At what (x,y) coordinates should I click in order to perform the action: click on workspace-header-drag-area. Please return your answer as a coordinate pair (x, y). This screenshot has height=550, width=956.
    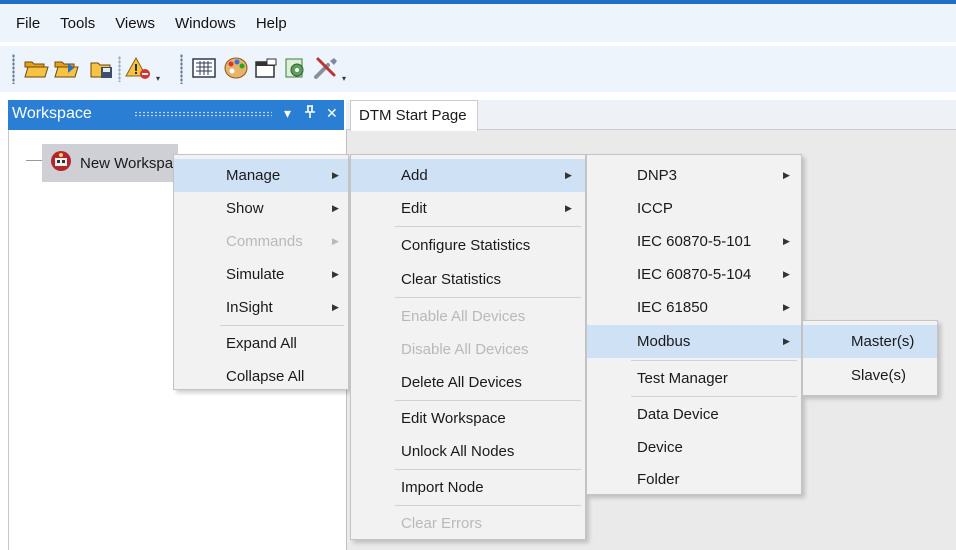
    Looking at the image, I should click on (203, 114).